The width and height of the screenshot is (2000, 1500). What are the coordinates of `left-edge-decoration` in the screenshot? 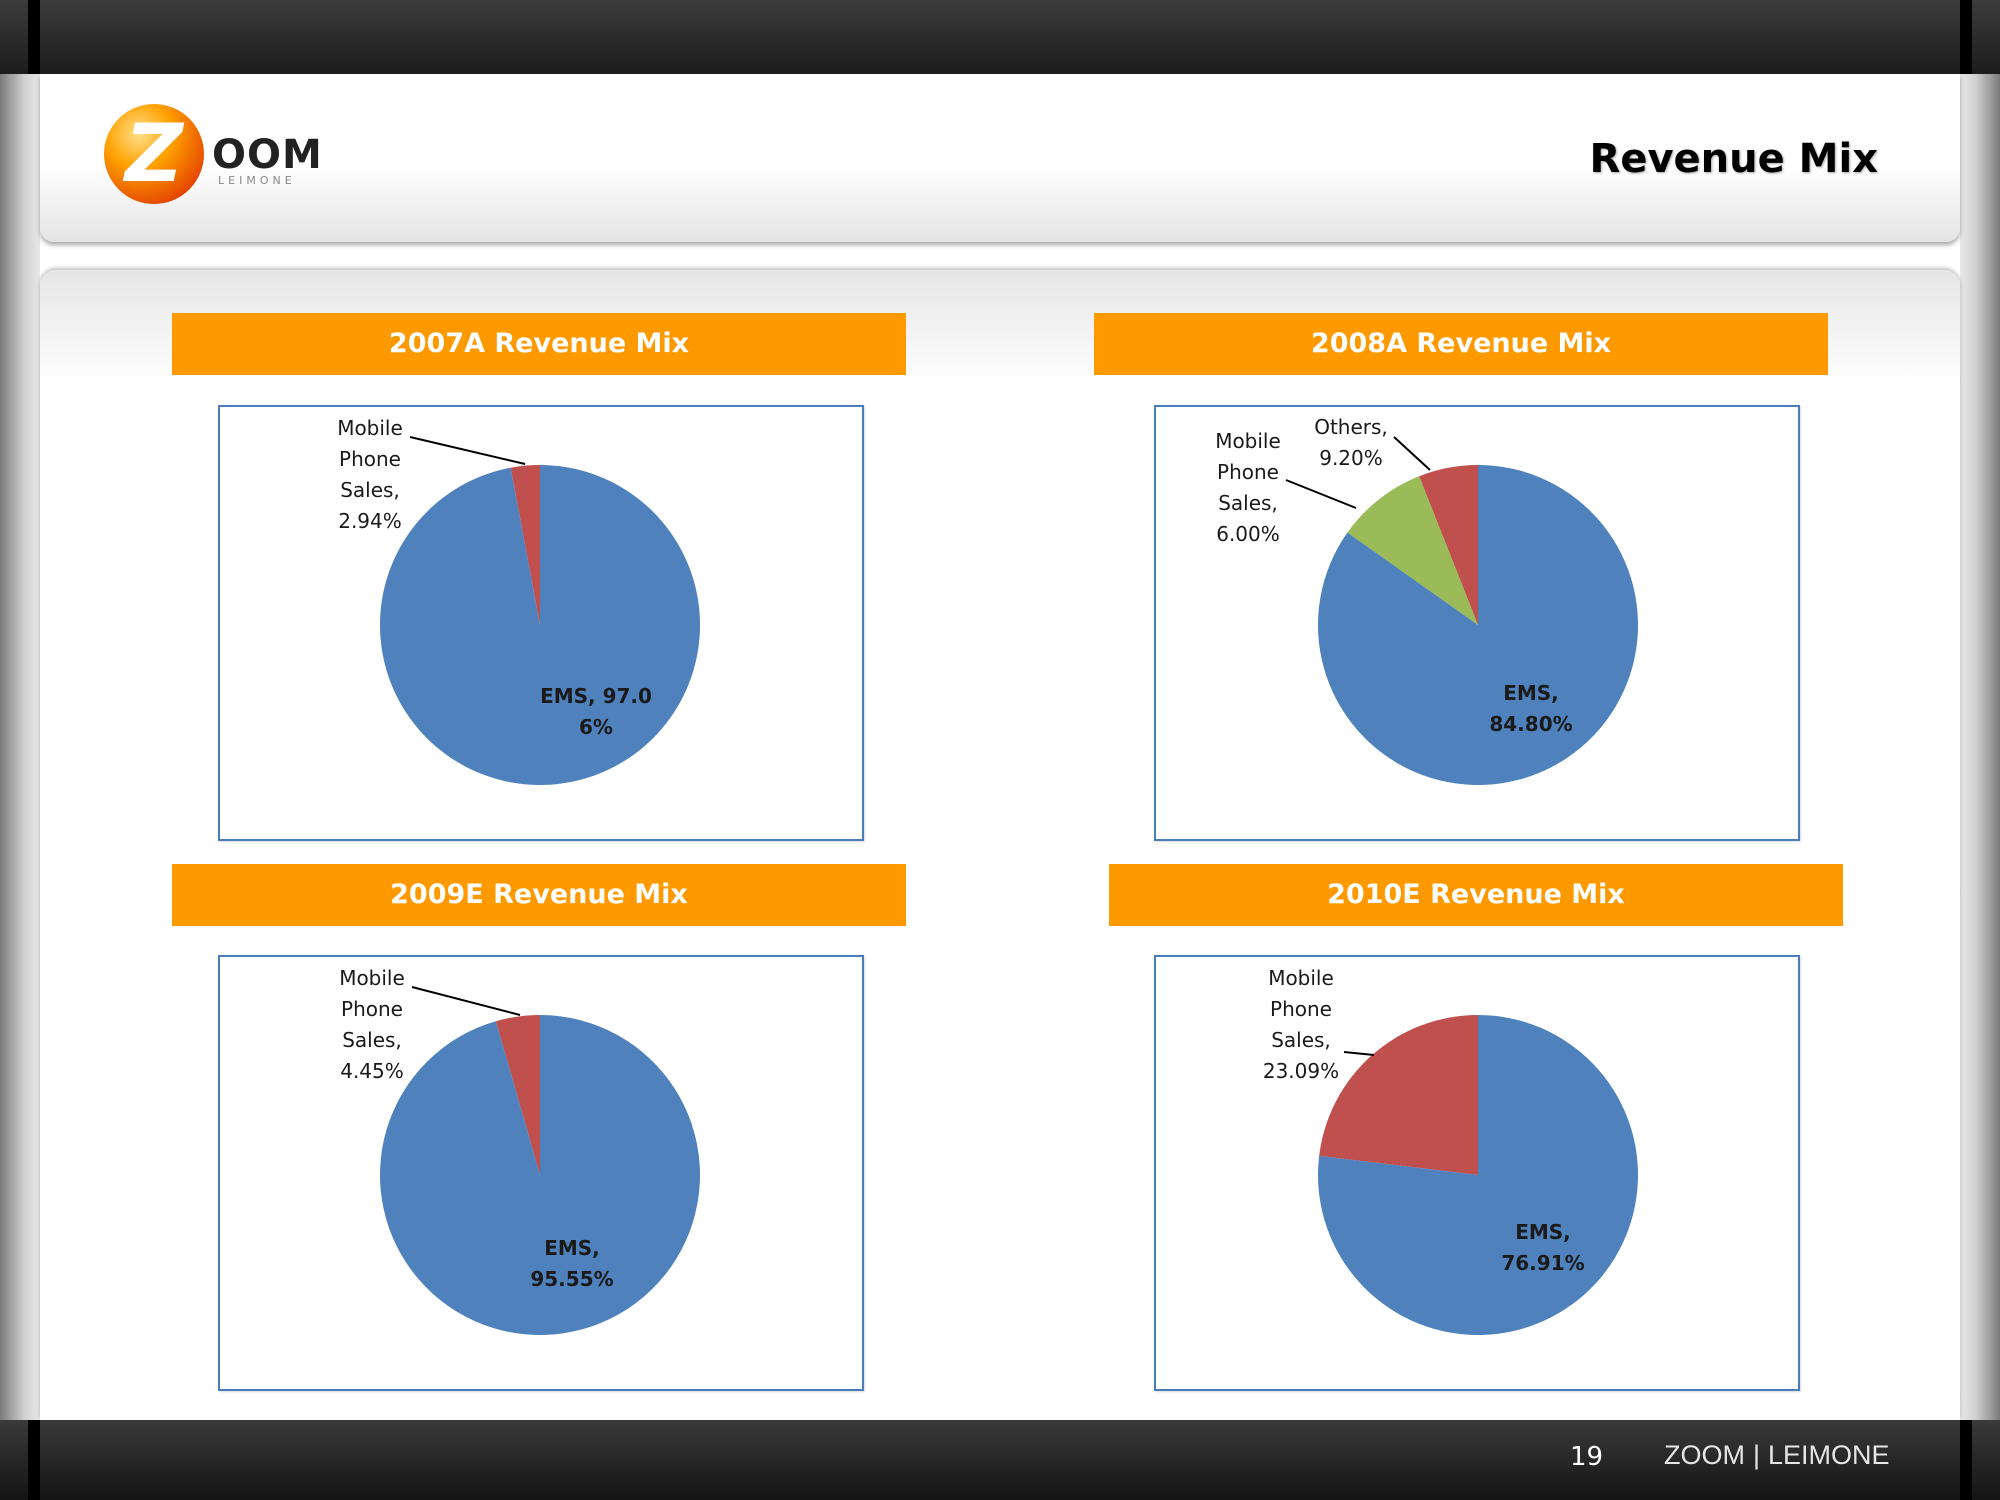 It's located at (20, 750).